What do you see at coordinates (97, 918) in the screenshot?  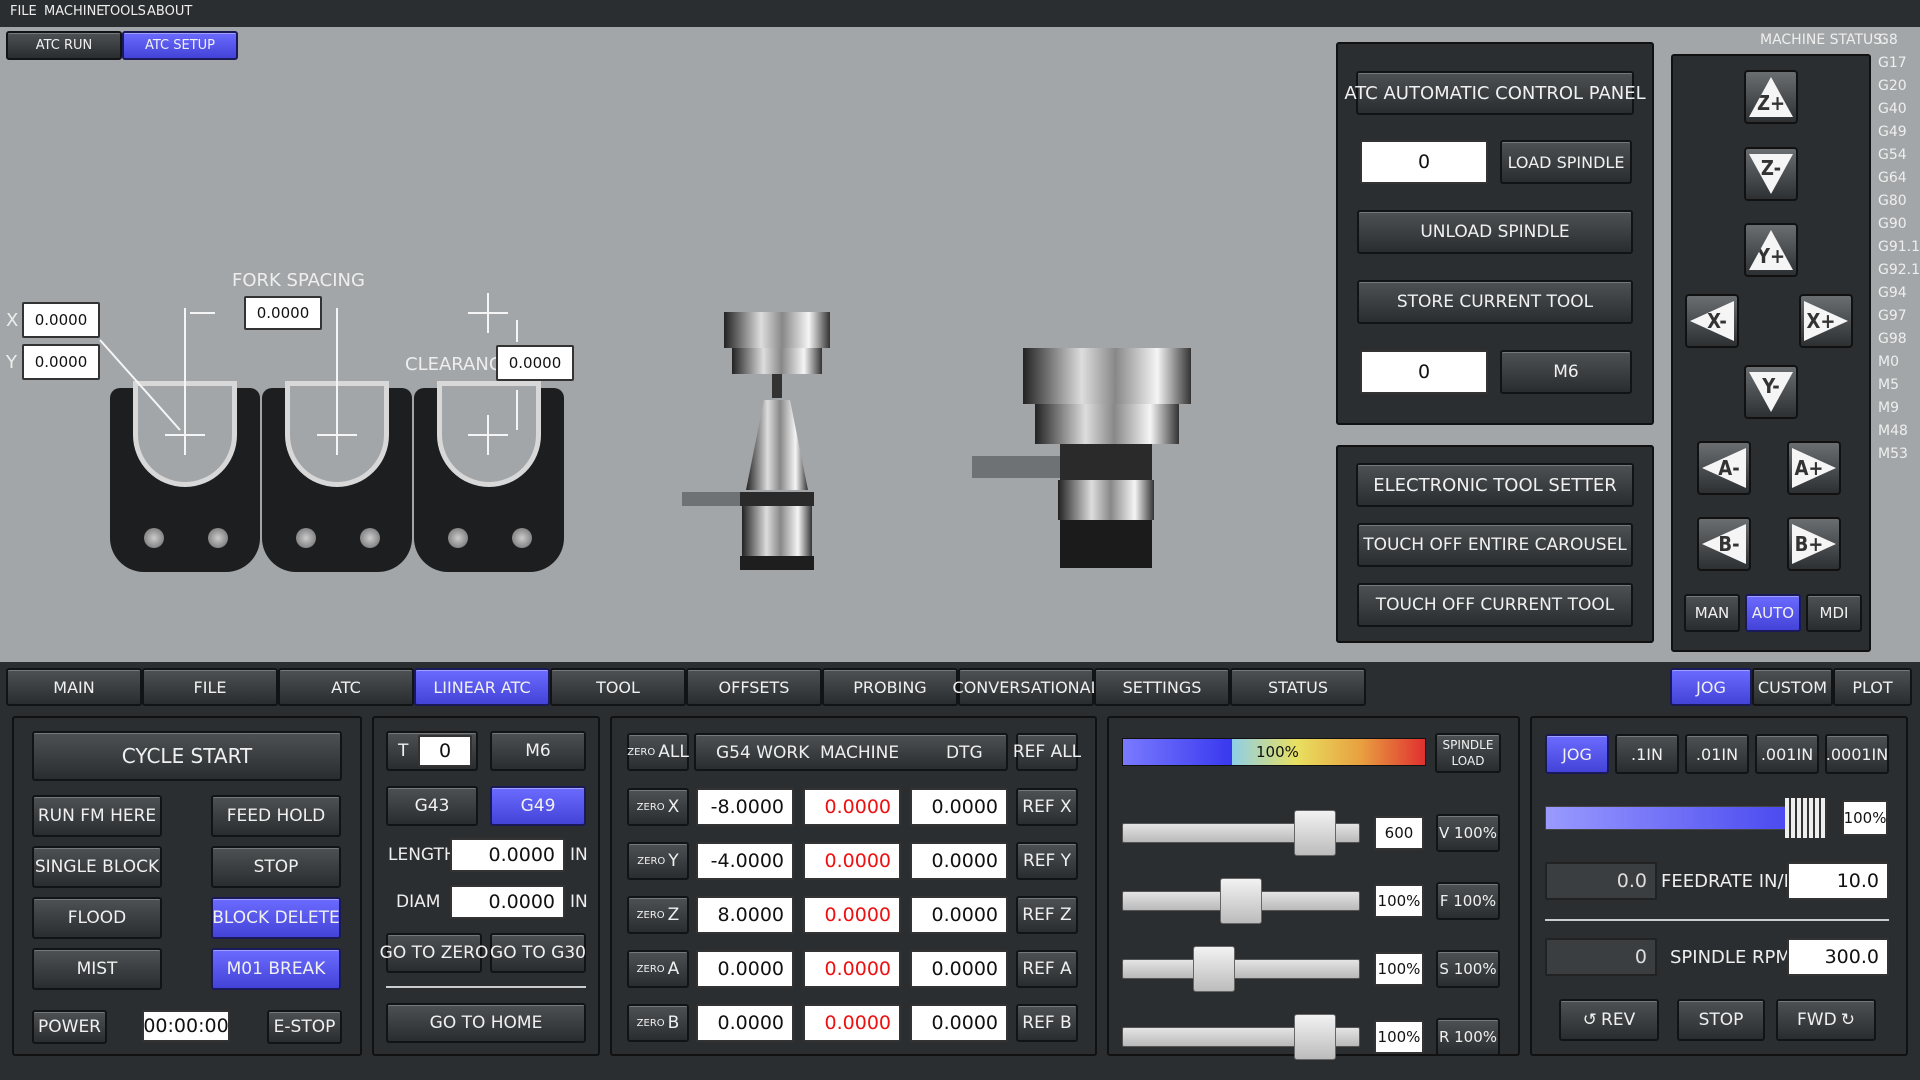 I see `flood-button: FLOOD` at bounding box center [97, 918].